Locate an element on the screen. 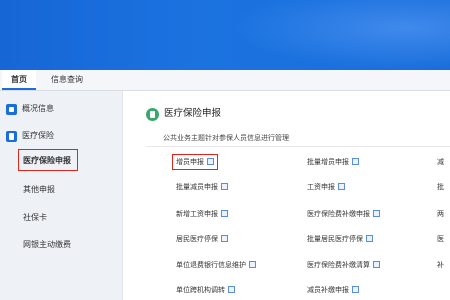  document-icon is located at coordinates (11, 136).